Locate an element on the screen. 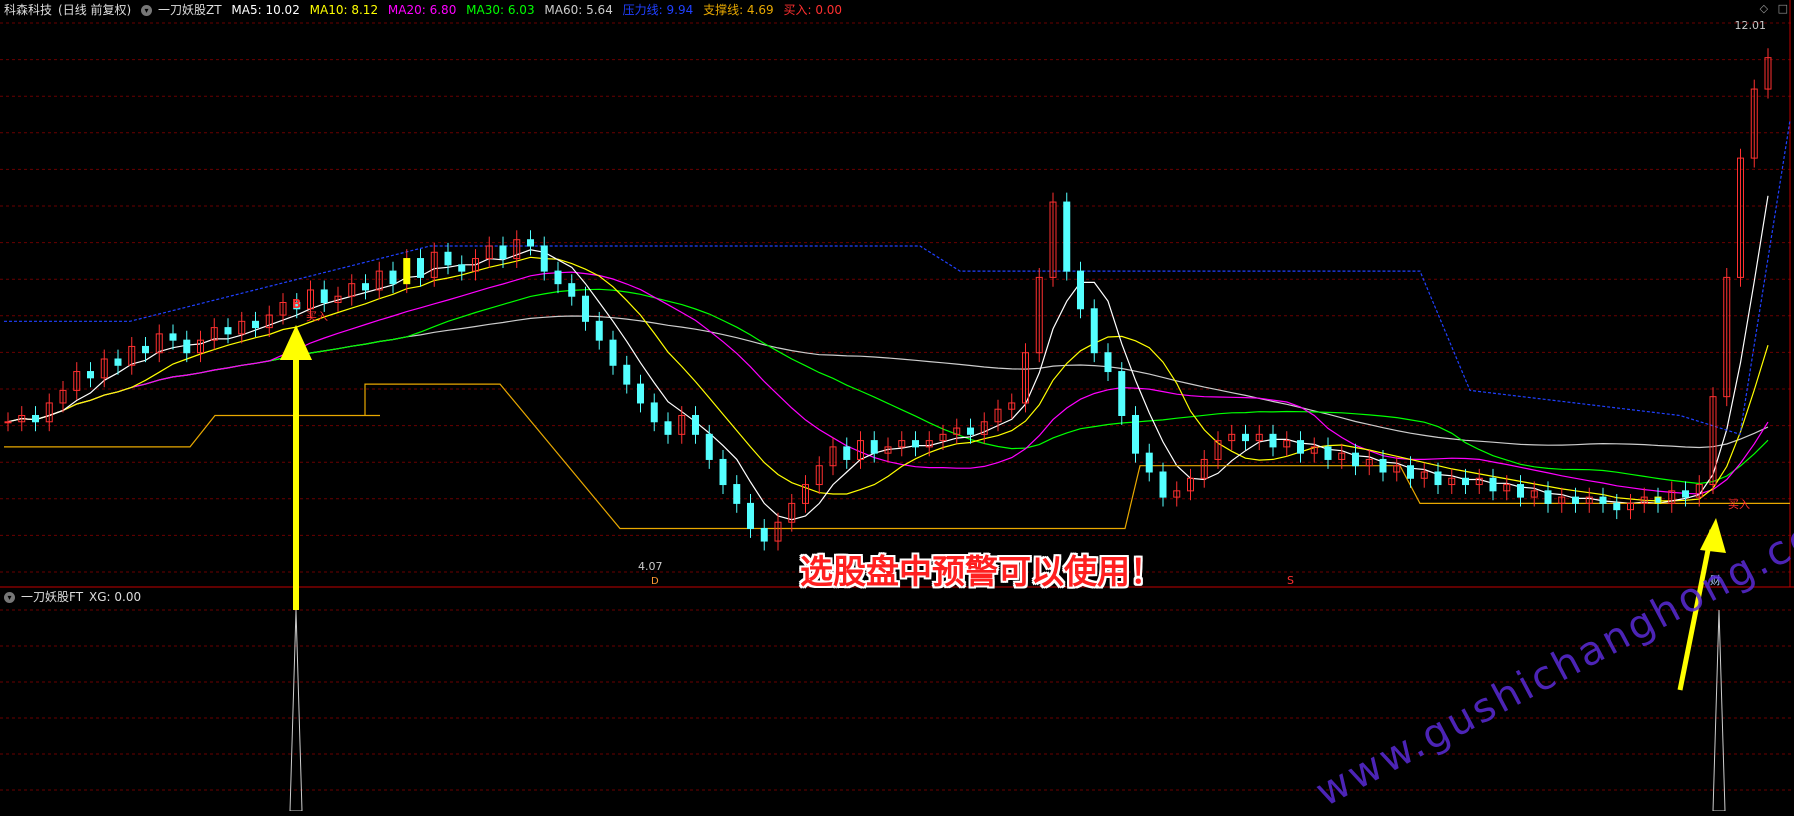 This screenshot has height=816, width=1794. d-marker: D is located at coordinates (655, 581).